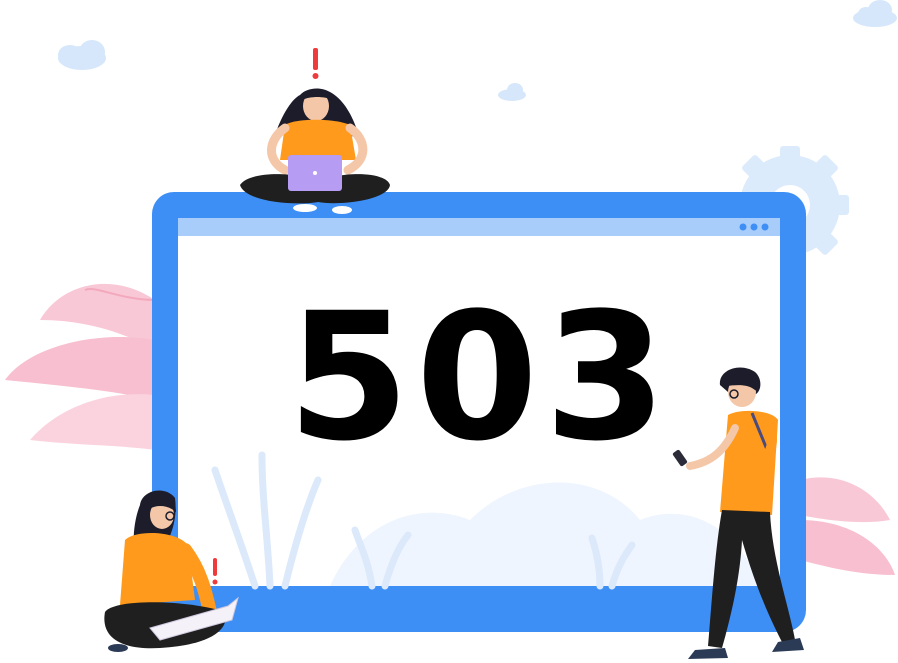 Image resolution: width=898 pixels, height=663 pixels. What do you see at coordinates (754, 227) in the screenshot?
I see `window-dots-icon` at bounding box center [754, 227].